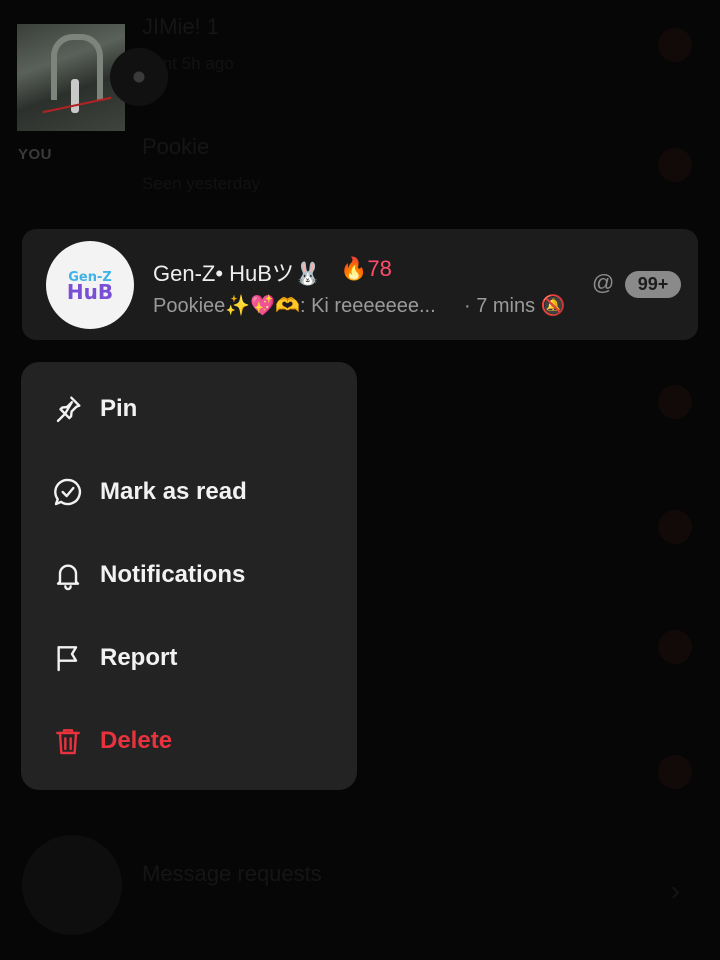 Image resolution: width=720 pixels, height=960 pixels. Describe the element at coordinates (189, 658) in the screenshot. I see `menu-item-report: Report` at that location.